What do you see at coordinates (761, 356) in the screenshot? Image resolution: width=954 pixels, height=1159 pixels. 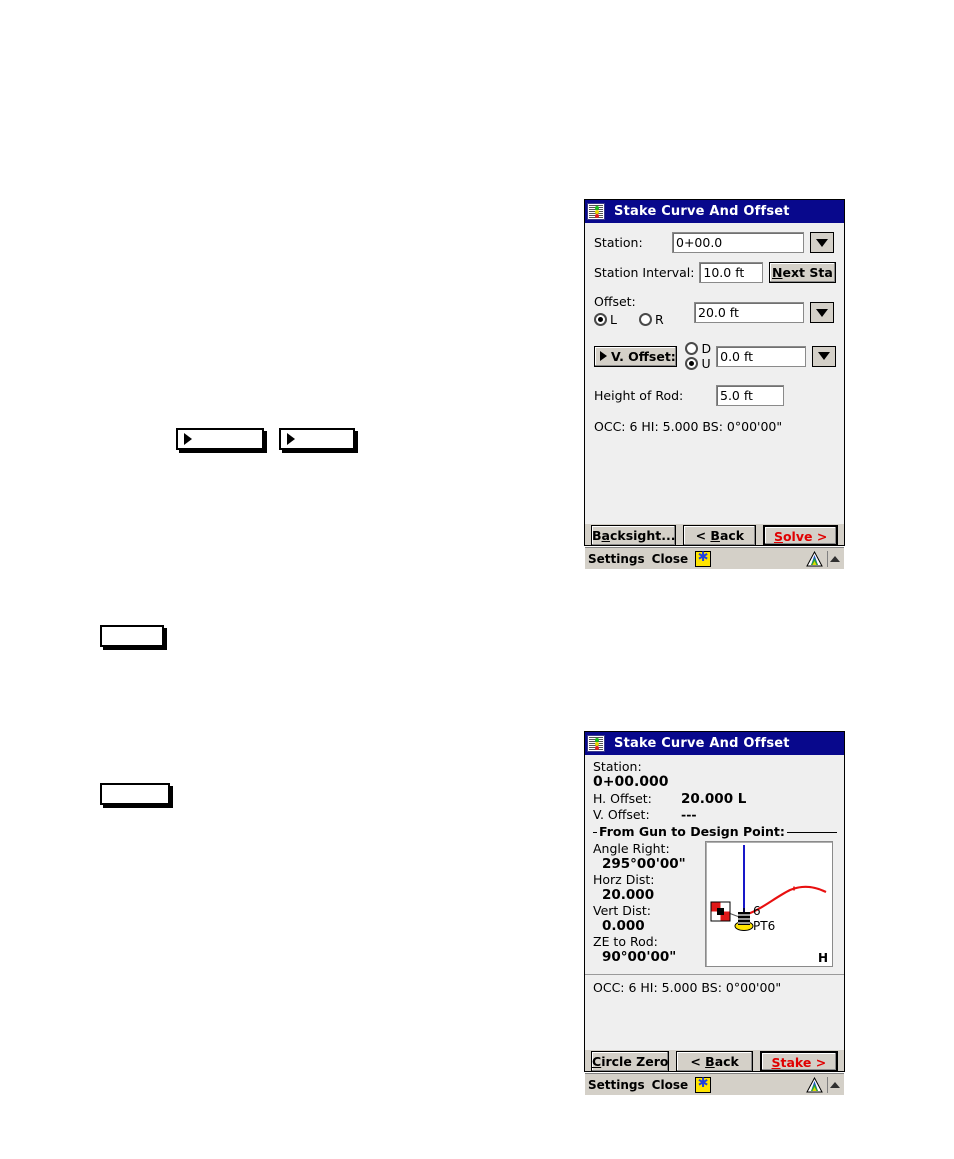 I see `v-offset-input: 0.0 ft` at bounding box center [761, 356].